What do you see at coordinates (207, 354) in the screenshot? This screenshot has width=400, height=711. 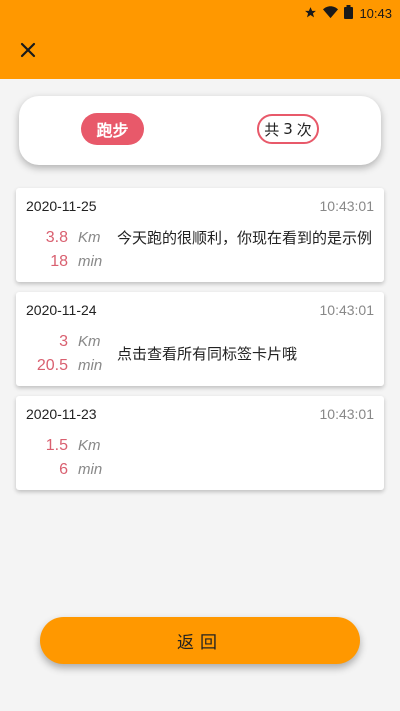 I see `record-note: 点击查看所有同标签卡片哦` at bounding box center [207, 354].